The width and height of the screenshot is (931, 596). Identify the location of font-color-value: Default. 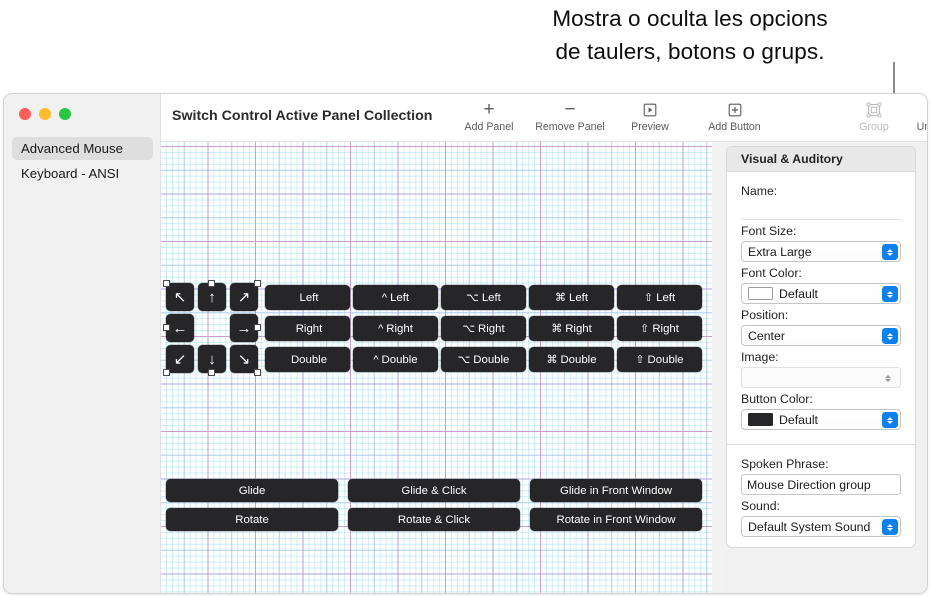
(798, 293).